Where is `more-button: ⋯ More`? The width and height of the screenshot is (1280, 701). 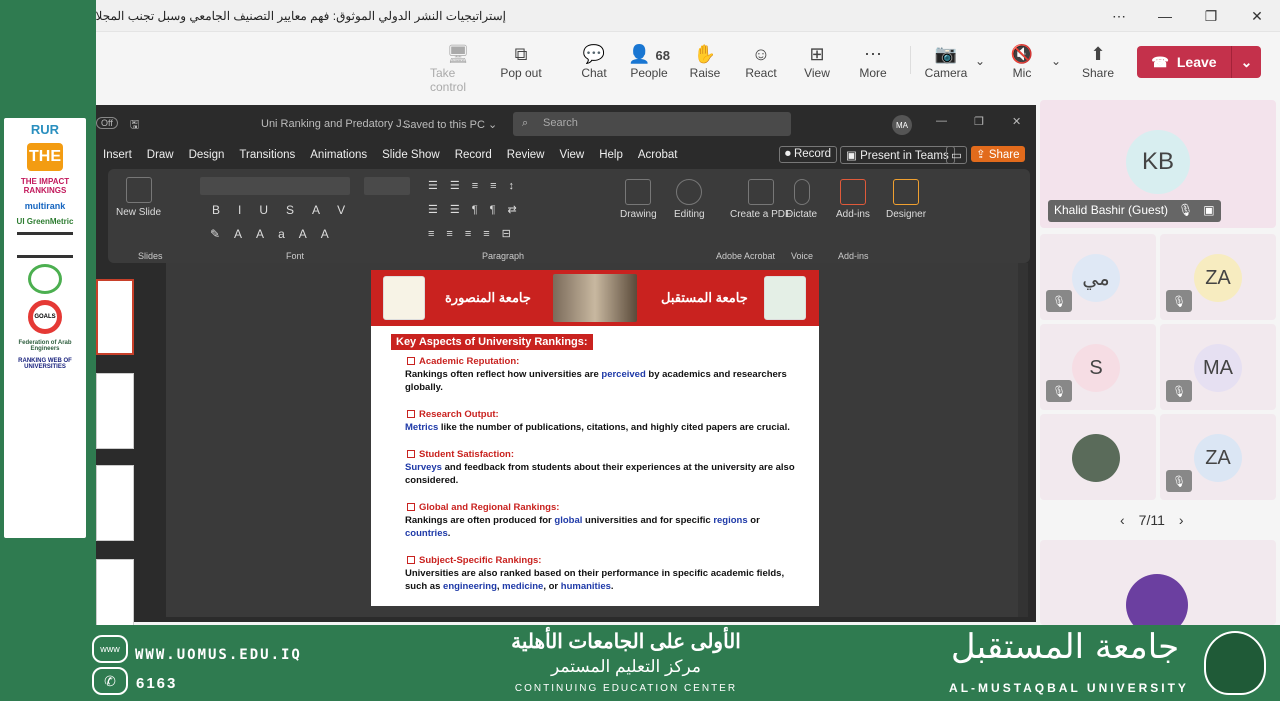
more-button: ⋯ More is located at coordinates (873, 61).